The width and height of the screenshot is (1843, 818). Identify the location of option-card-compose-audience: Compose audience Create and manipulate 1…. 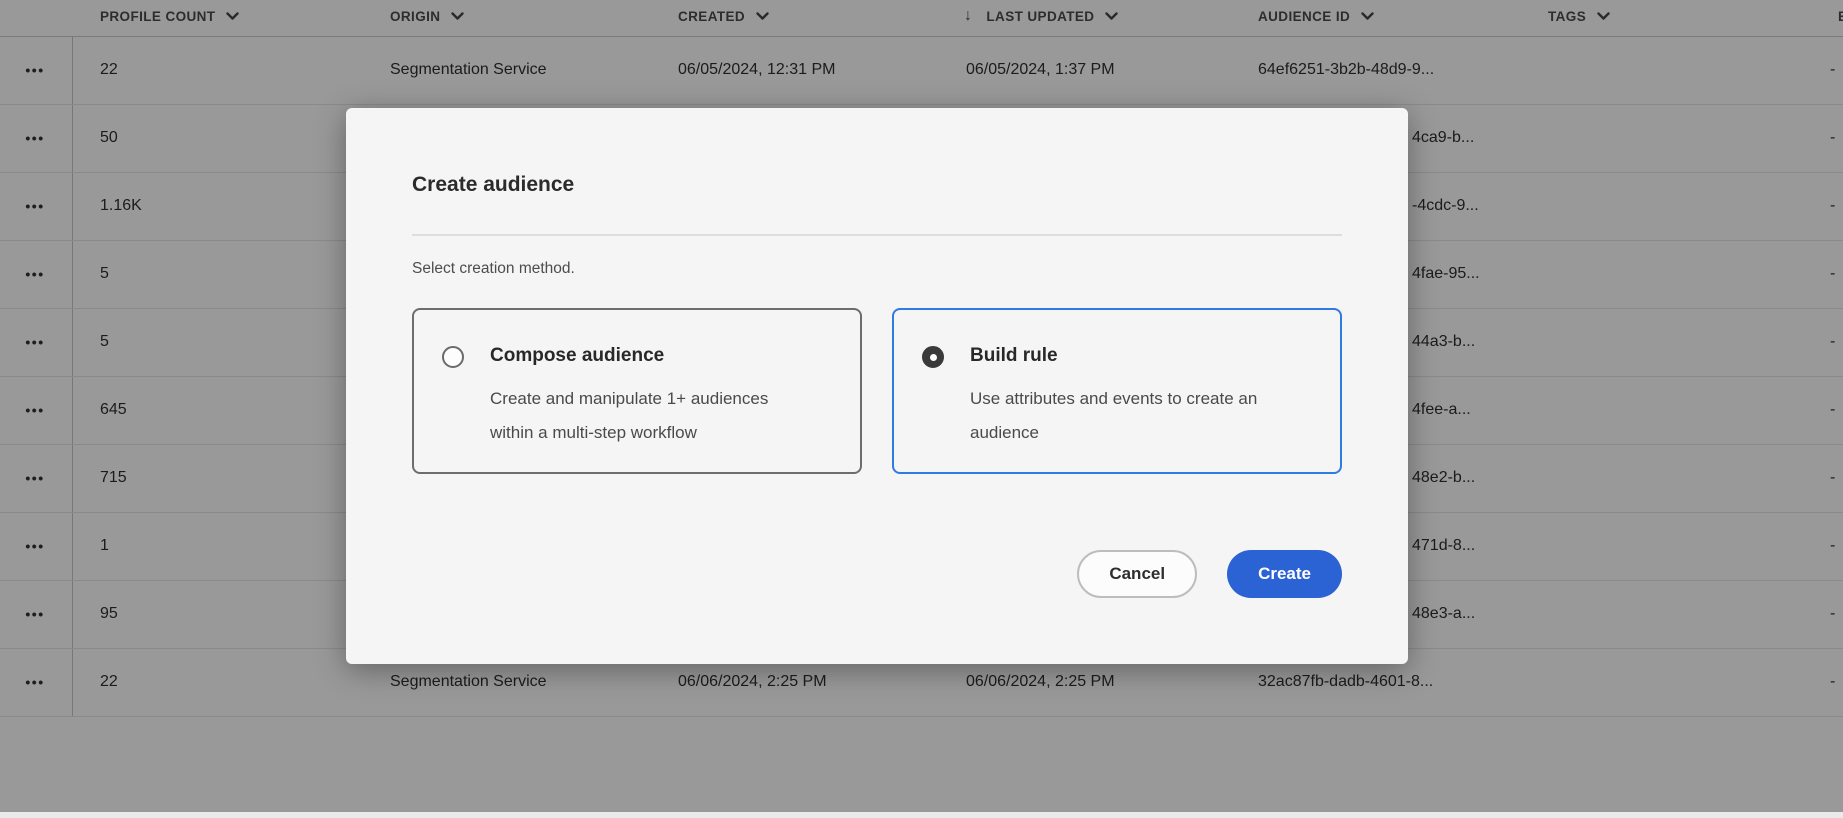
(637, 391).